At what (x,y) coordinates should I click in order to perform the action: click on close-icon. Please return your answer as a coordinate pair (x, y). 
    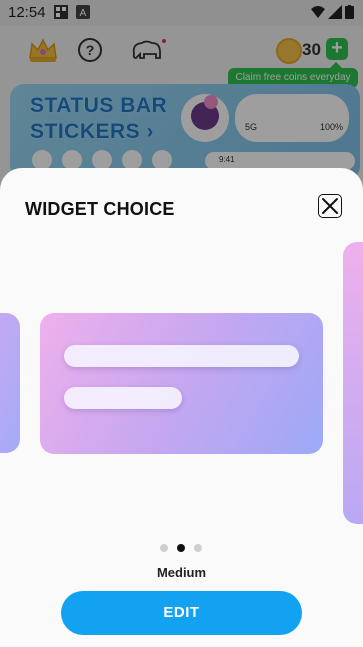
    Looking at the image, I should click on (330, 206).